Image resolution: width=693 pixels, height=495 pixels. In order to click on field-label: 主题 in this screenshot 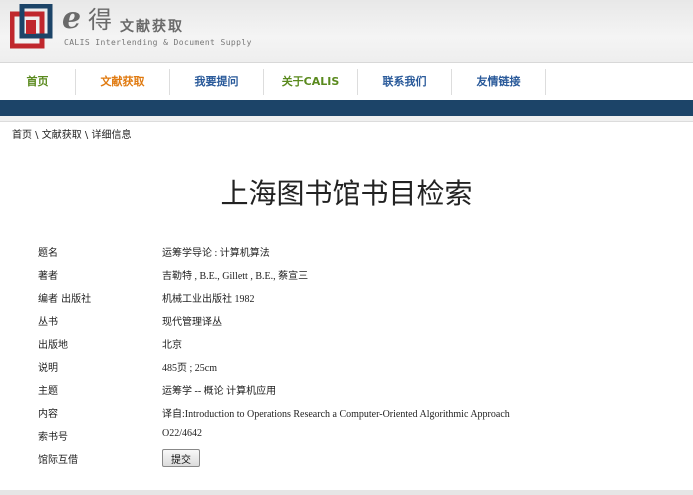, I will do `click(48, 391)`.